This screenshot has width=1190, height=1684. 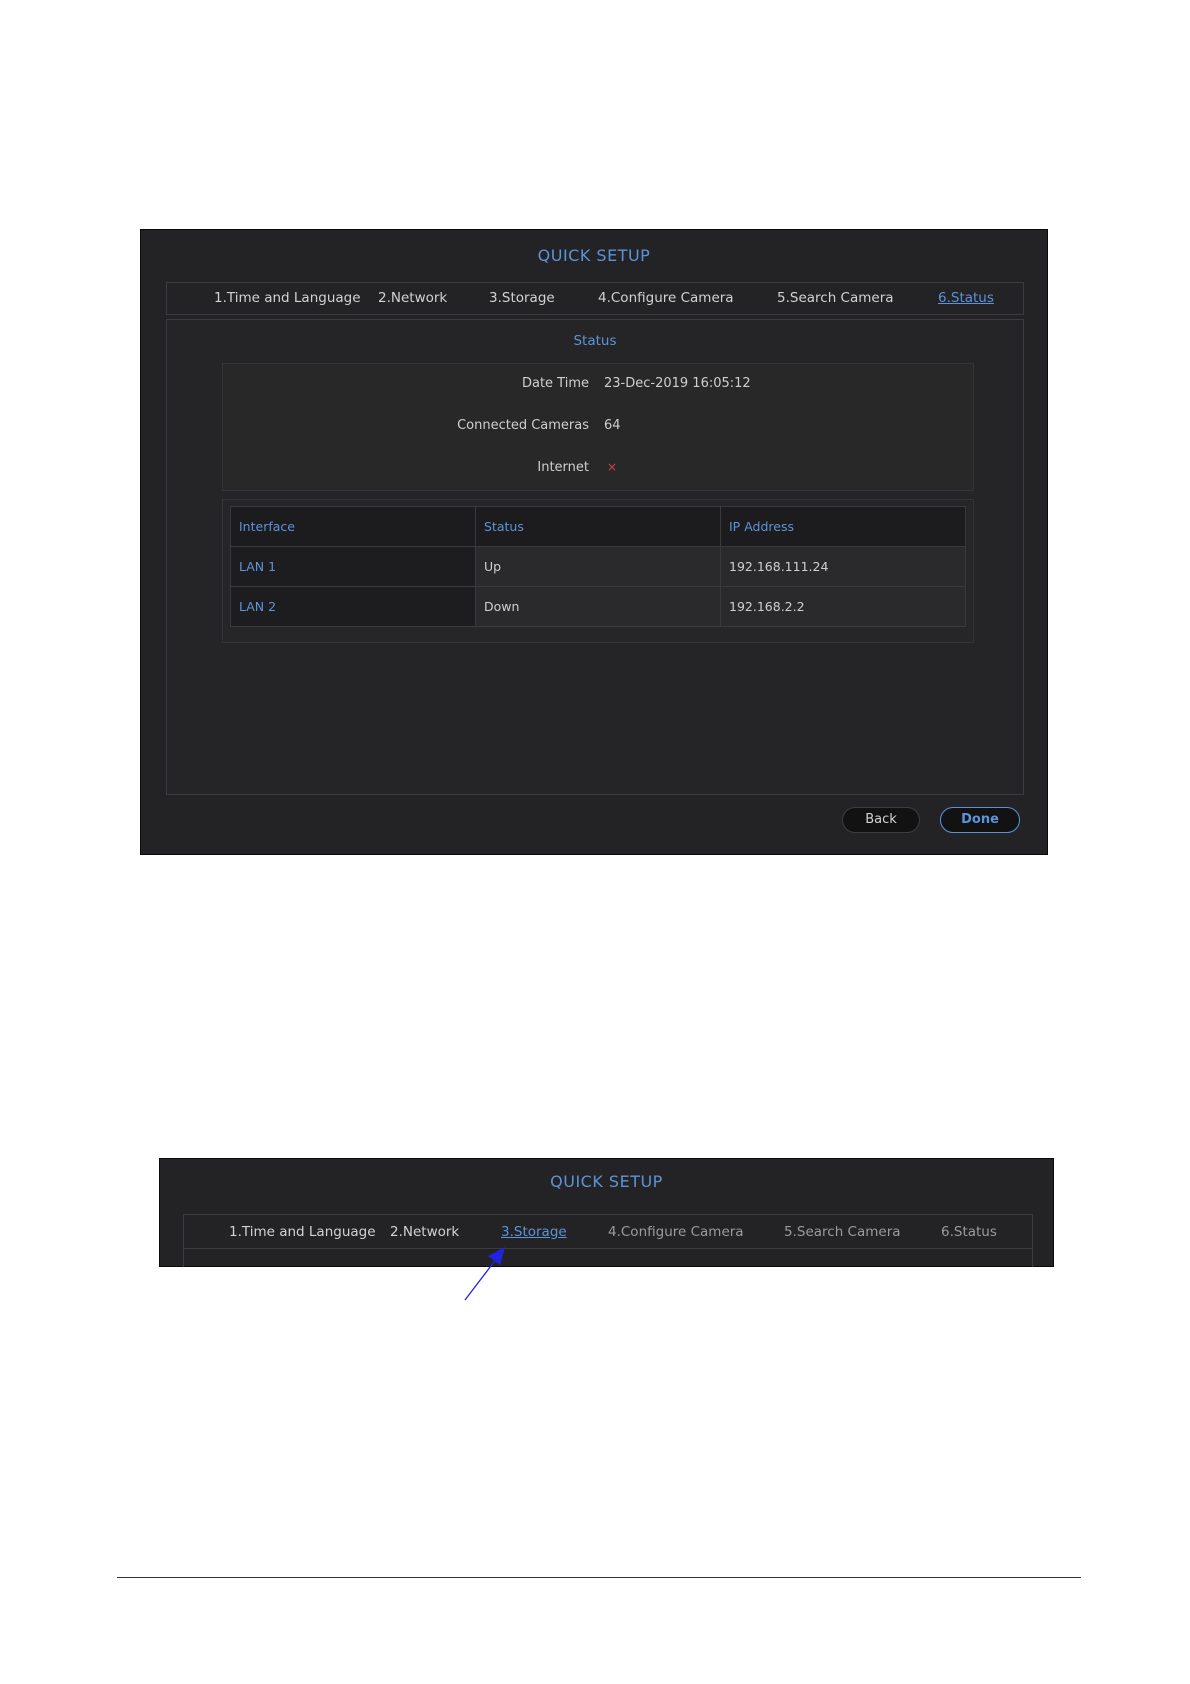 What do you see at coordinates (484, 1274) in the screenshot?
I see `annotation-arrow-icon` at bounding box center [484, 1274].